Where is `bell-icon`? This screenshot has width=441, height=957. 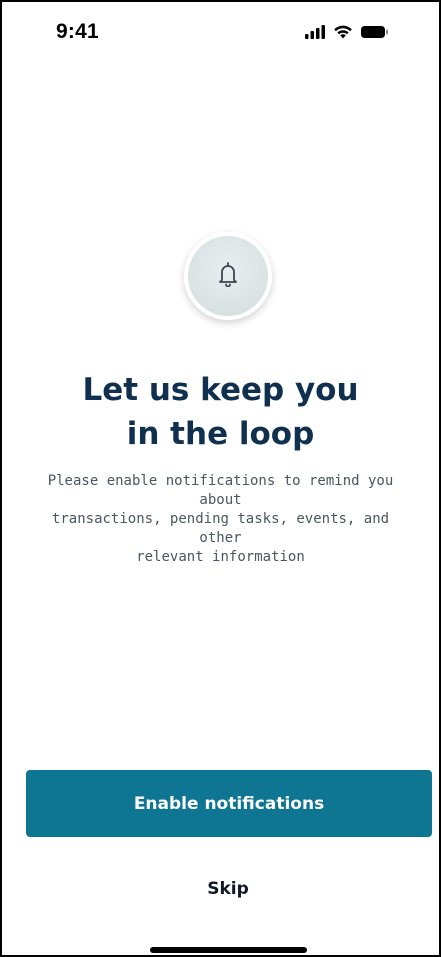
bell-icon is located at coordinates (228, 276).